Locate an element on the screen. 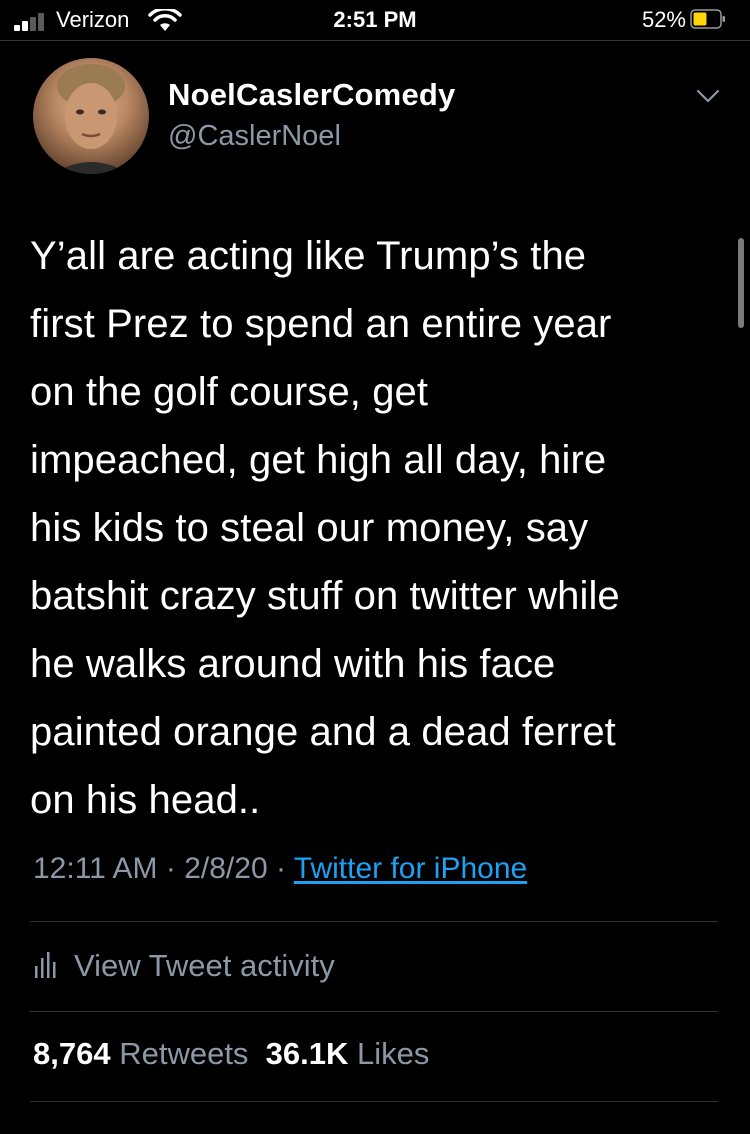 The height and width of the screenshot is (1134, 750). status-bar: Verizon 2:51 PM 52% is located at coordinates (375, 20).